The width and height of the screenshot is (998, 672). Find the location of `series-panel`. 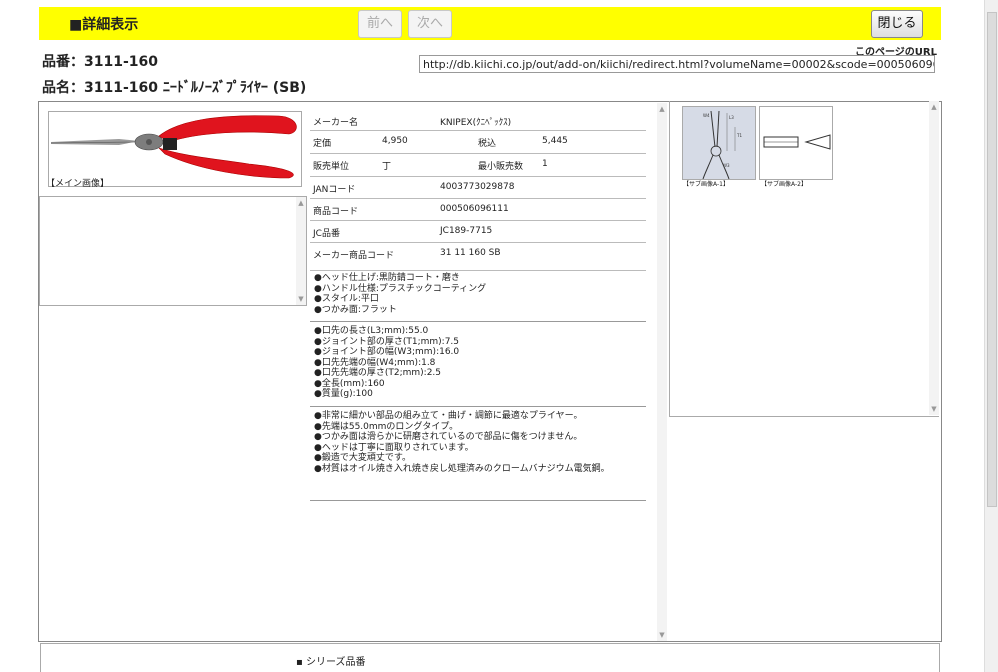

series-panel is located at coordinates (490, 657).